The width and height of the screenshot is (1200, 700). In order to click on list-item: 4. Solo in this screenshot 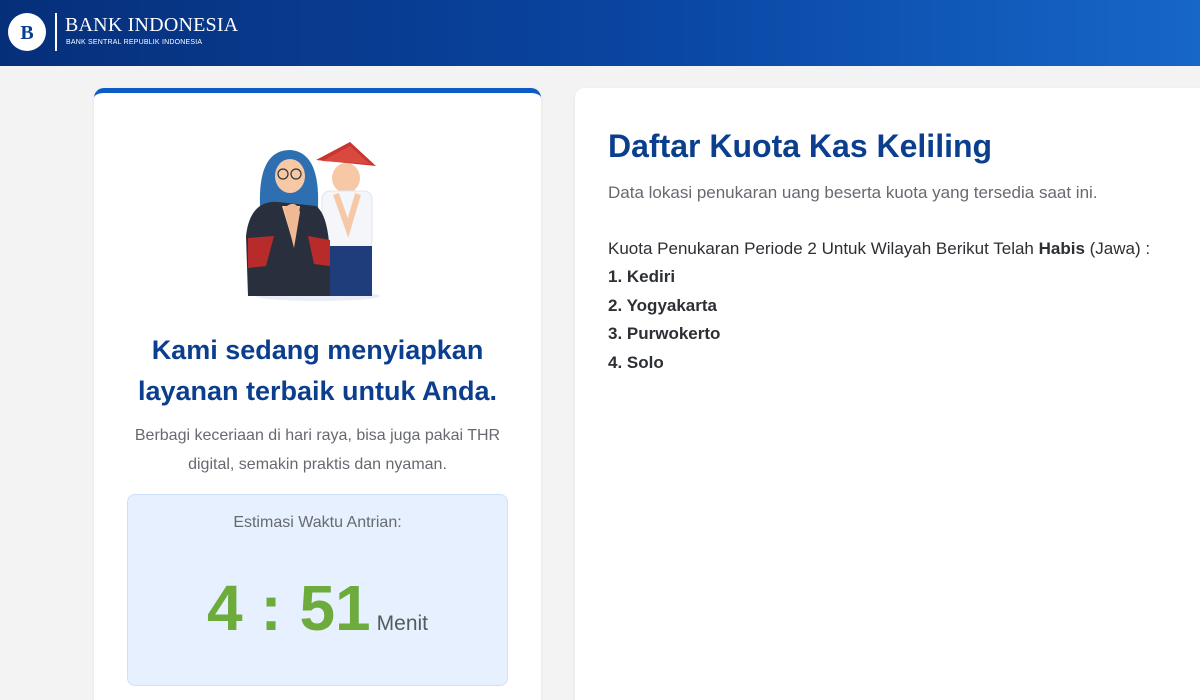, I will do `click(636, 363)`.